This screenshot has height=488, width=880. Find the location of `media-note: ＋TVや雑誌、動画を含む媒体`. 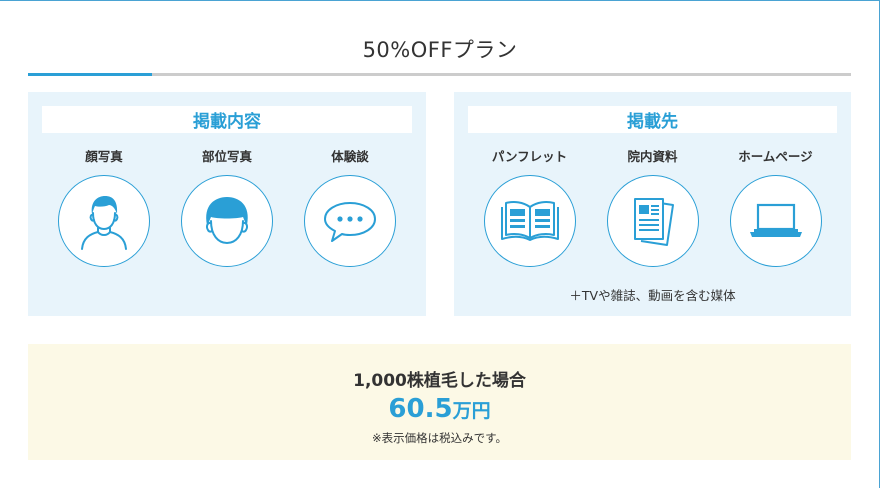

media-note: ＋TVや雑誌、動画を含む媒体 is located at coordinates (652, 295).